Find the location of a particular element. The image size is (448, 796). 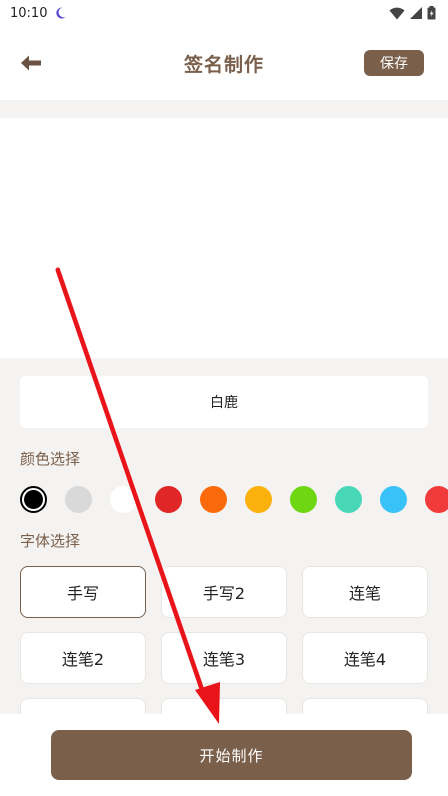

color-section-label: 颜色选择 is located at coordinates (50, 459).